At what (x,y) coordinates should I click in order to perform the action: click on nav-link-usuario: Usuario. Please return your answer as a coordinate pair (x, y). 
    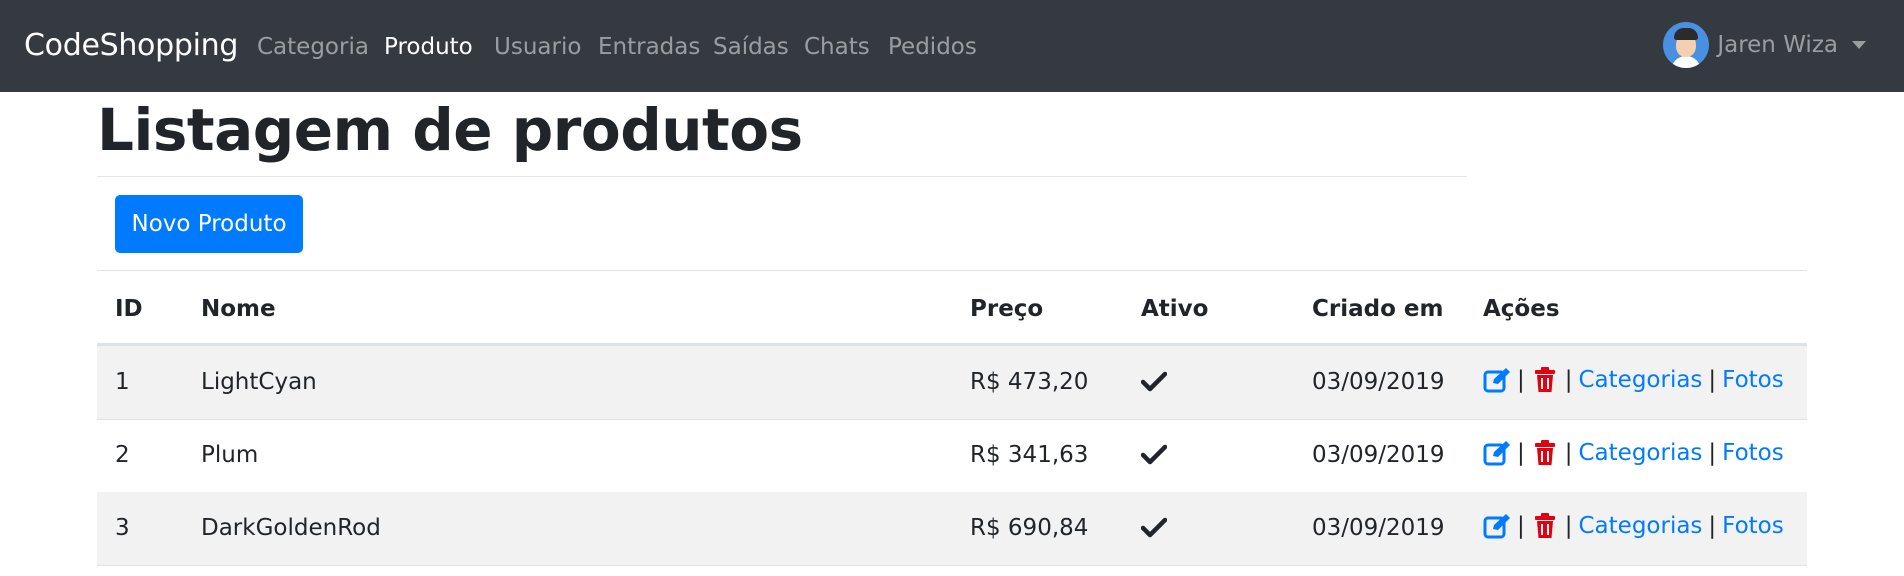
    Looking at the image, I should click on (537, 47).